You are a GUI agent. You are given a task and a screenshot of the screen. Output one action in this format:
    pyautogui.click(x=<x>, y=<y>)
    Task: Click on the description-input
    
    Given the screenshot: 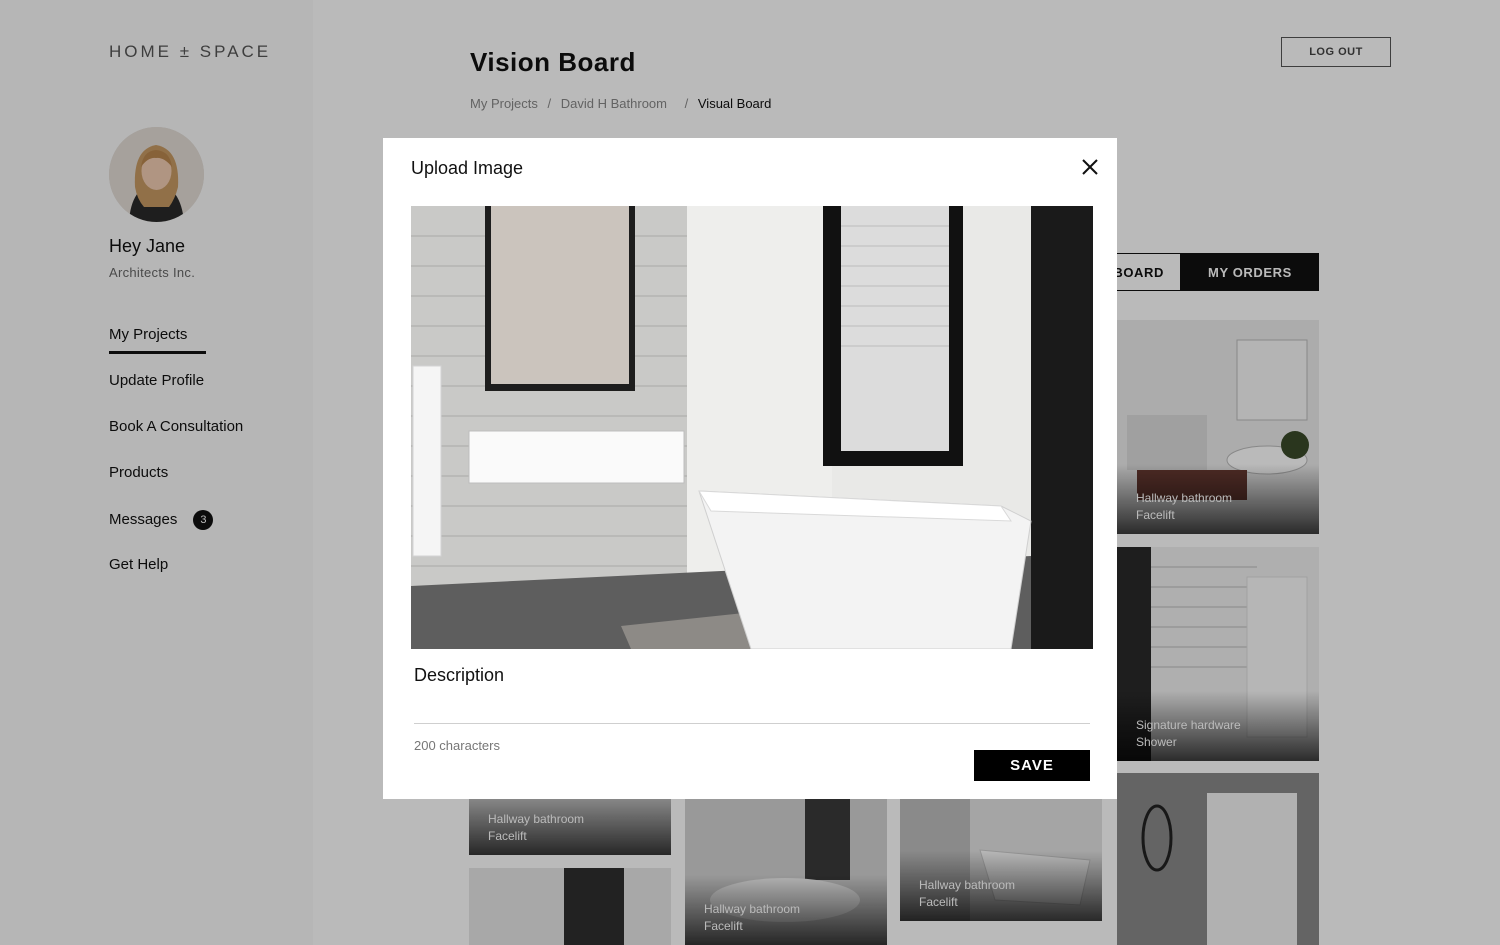 What is the action you would take?
    pyautogui.click(x=752, y=711)
    